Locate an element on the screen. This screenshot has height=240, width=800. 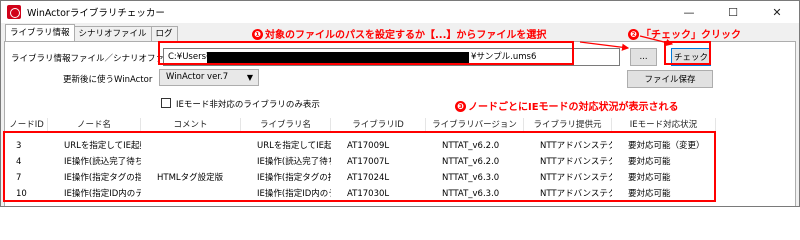
title-bar: WinActorライブラリチェッカー — ☐ ✕ is located at coordinates (400, 12).